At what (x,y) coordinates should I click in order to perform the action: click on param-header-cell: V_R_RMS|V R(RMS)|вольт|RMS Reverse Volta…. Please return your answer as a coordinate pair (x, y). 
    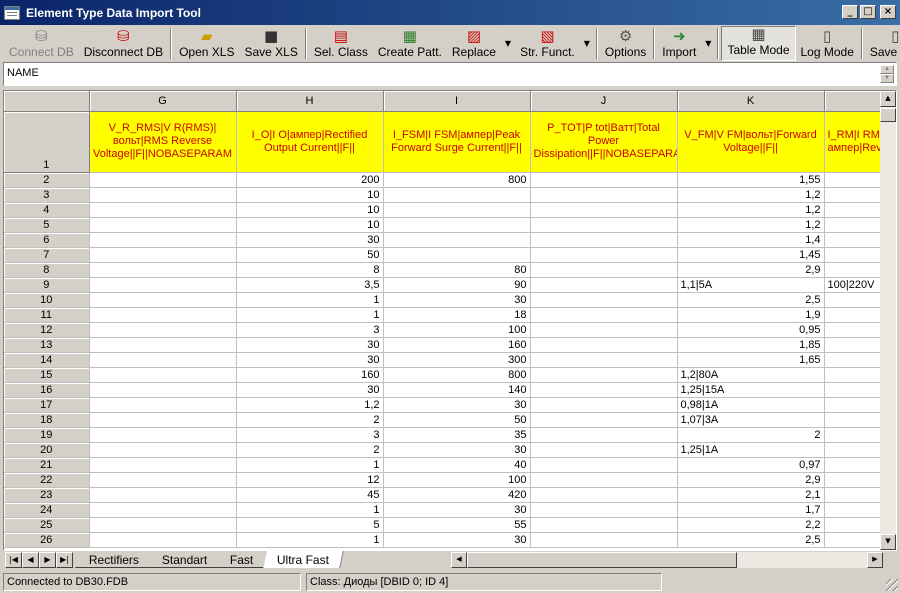
    Looking at the image, I should click on (163, 142).